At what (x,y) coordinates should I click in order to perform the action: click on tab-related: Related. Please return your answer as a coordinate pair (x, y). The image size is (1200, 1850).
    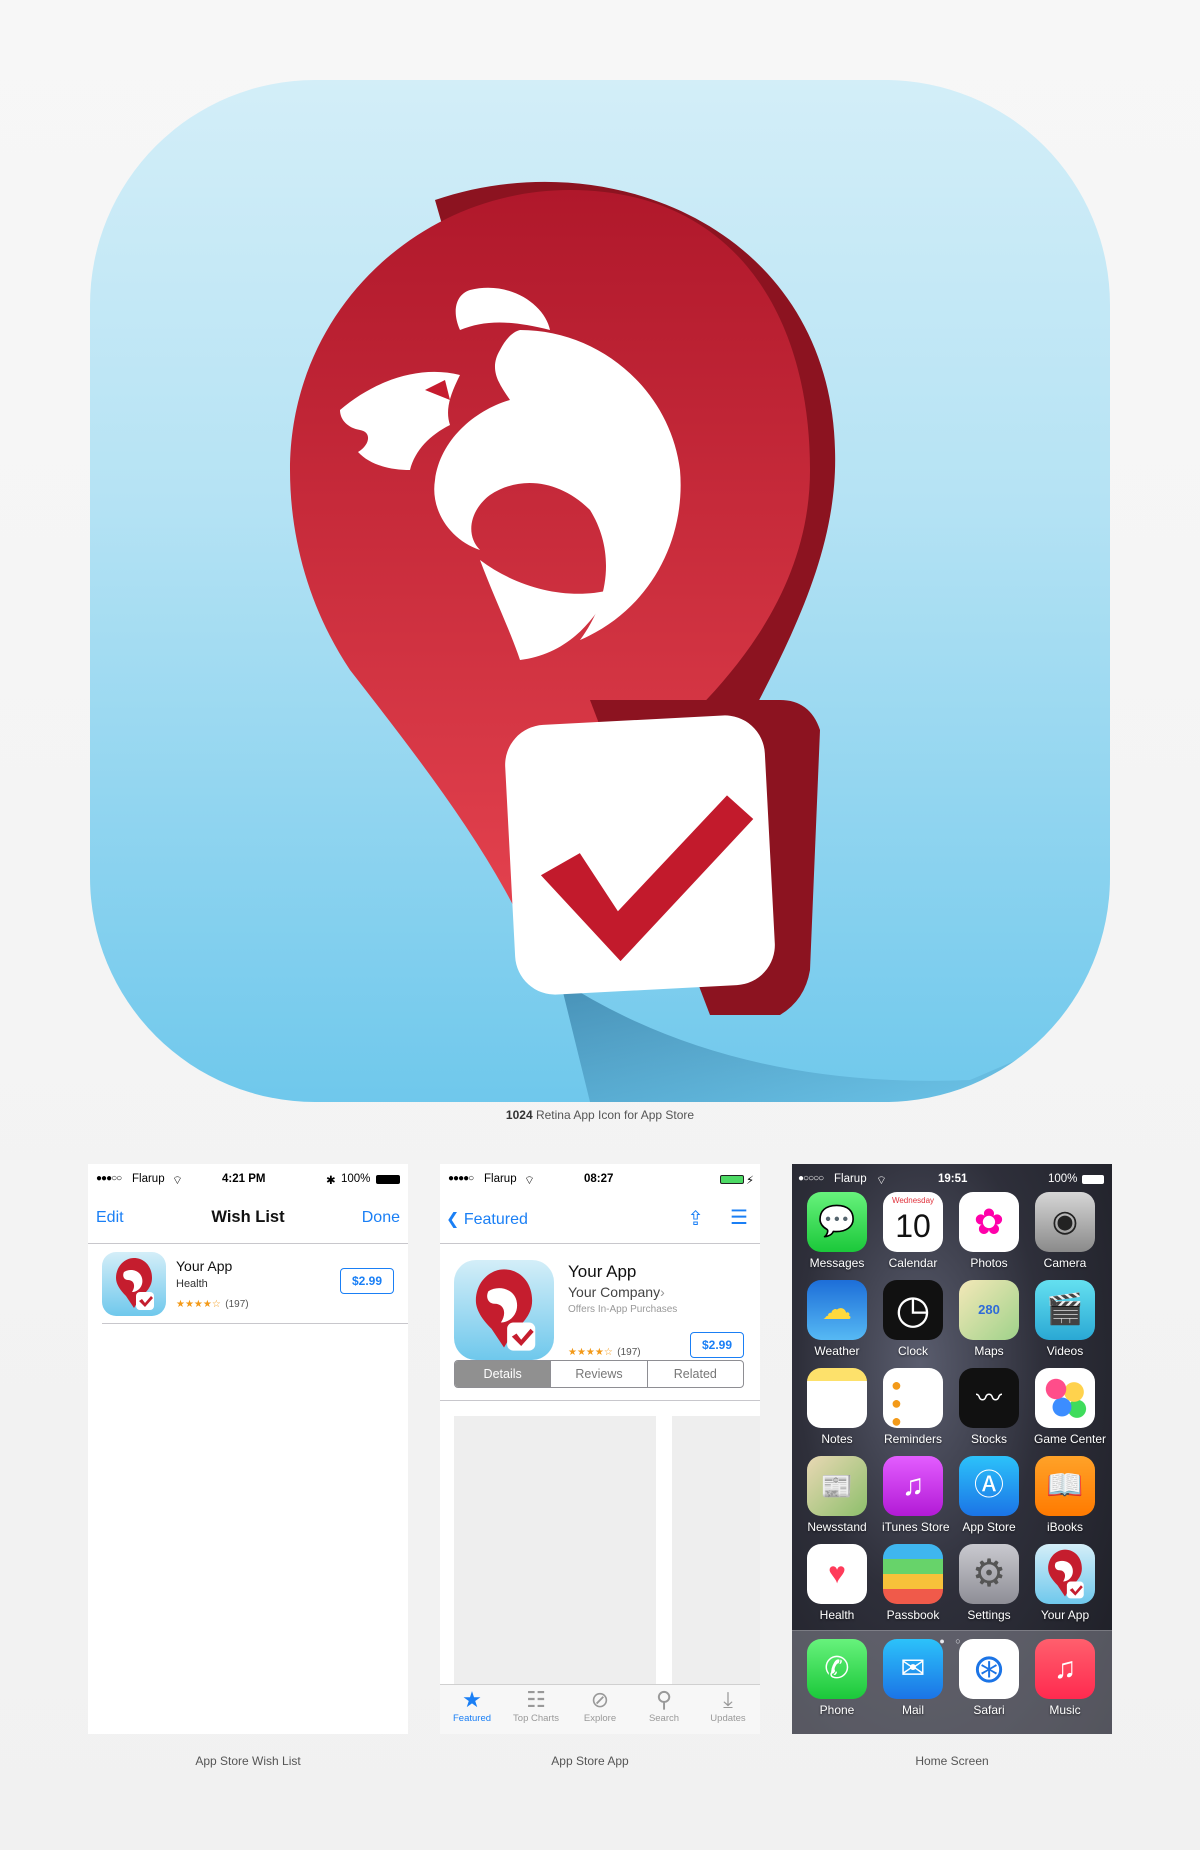
    Looking at the image, I should click on (695, 1374).